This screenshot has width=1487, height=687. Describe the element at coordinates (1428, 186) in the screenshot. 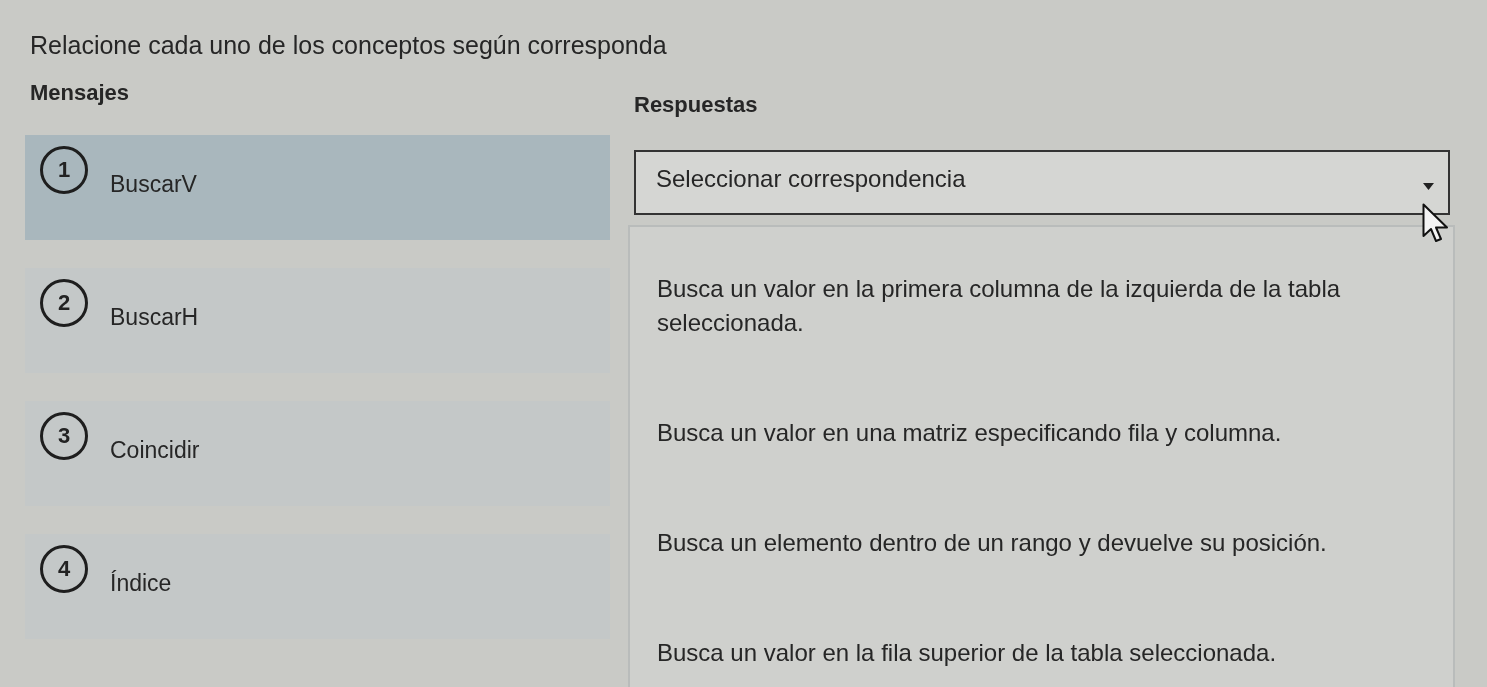

I see `caret-icon` at that location.